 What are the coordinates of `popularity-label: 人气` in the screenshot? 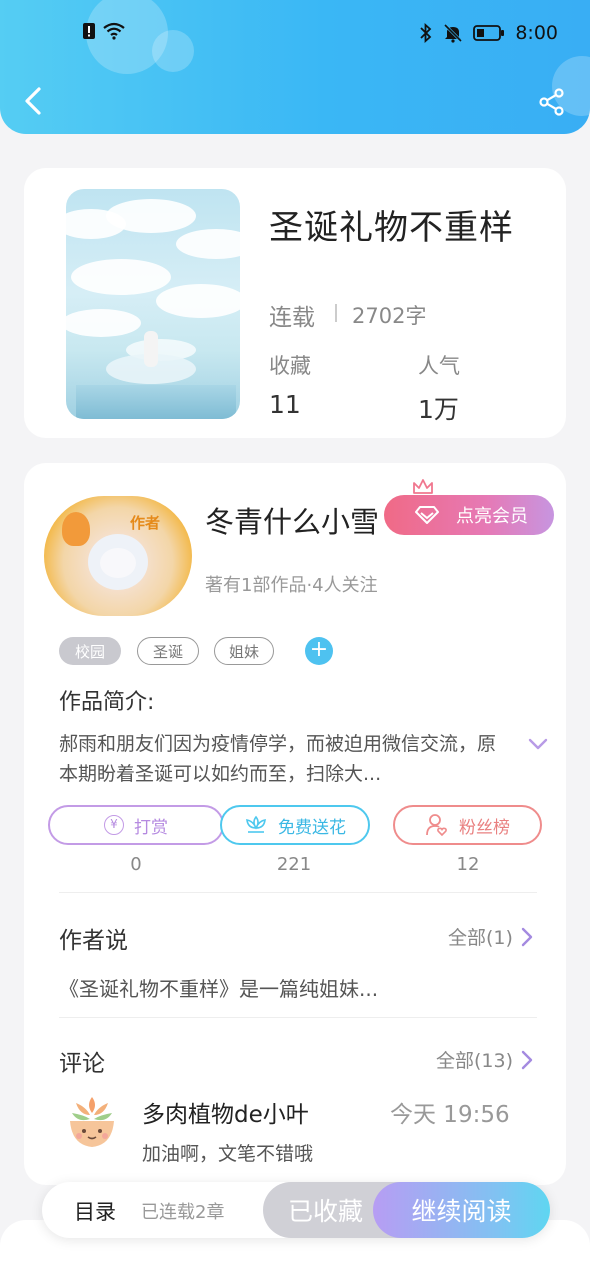 It's located at (439, 366).